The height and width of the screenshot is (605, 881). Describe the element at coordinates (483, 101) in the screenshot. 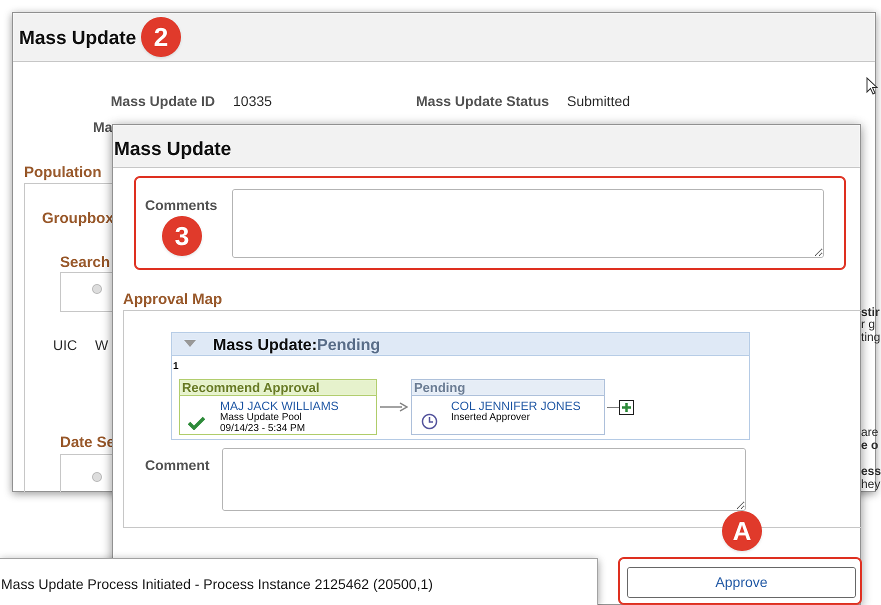

I see `field-label: Mass Update Status` at that location.